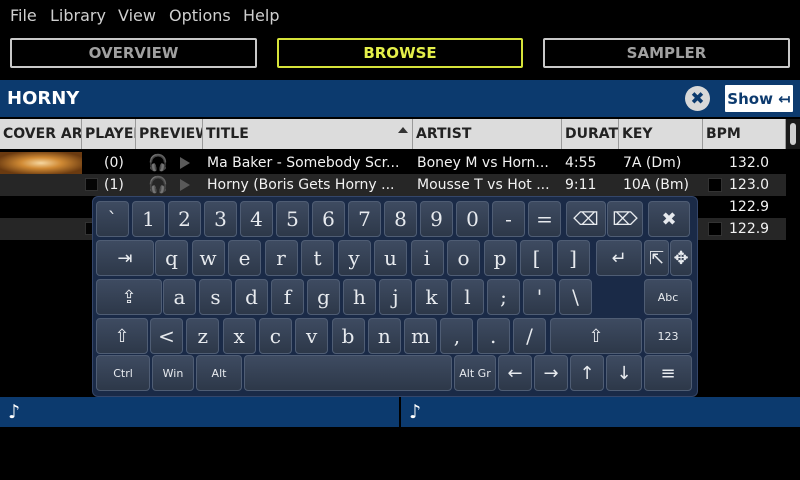 This screenshot has width=800, height=480. What do you see at coordinates (624, 373) in the screenshot?
I see `arrow-down-key: ↓` at bounding box center [624, 373].